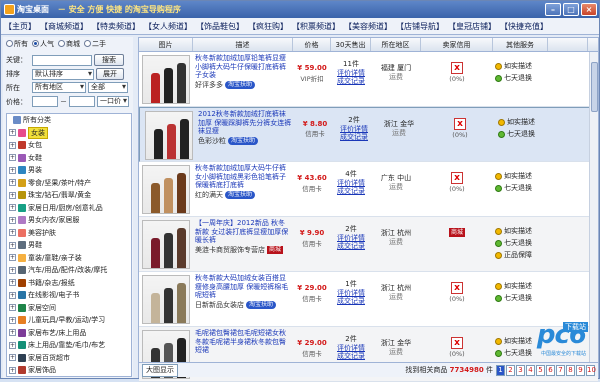 The image size is (600, 382). What do you see at coordinates (43, 44) in the screenshot?
I see `type-radio-1: 人气` at bounding box center [43, 44].